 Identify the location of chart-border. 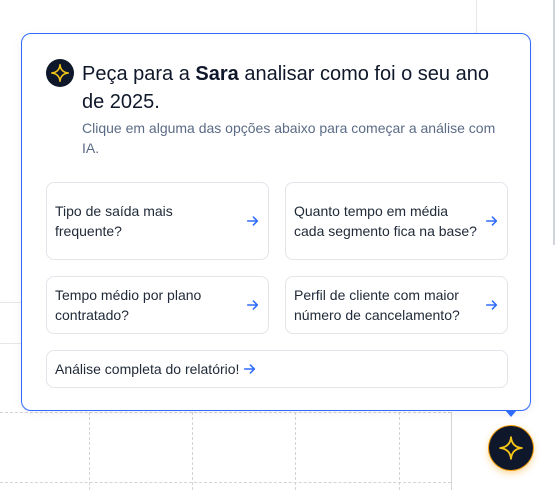
(451, 451).